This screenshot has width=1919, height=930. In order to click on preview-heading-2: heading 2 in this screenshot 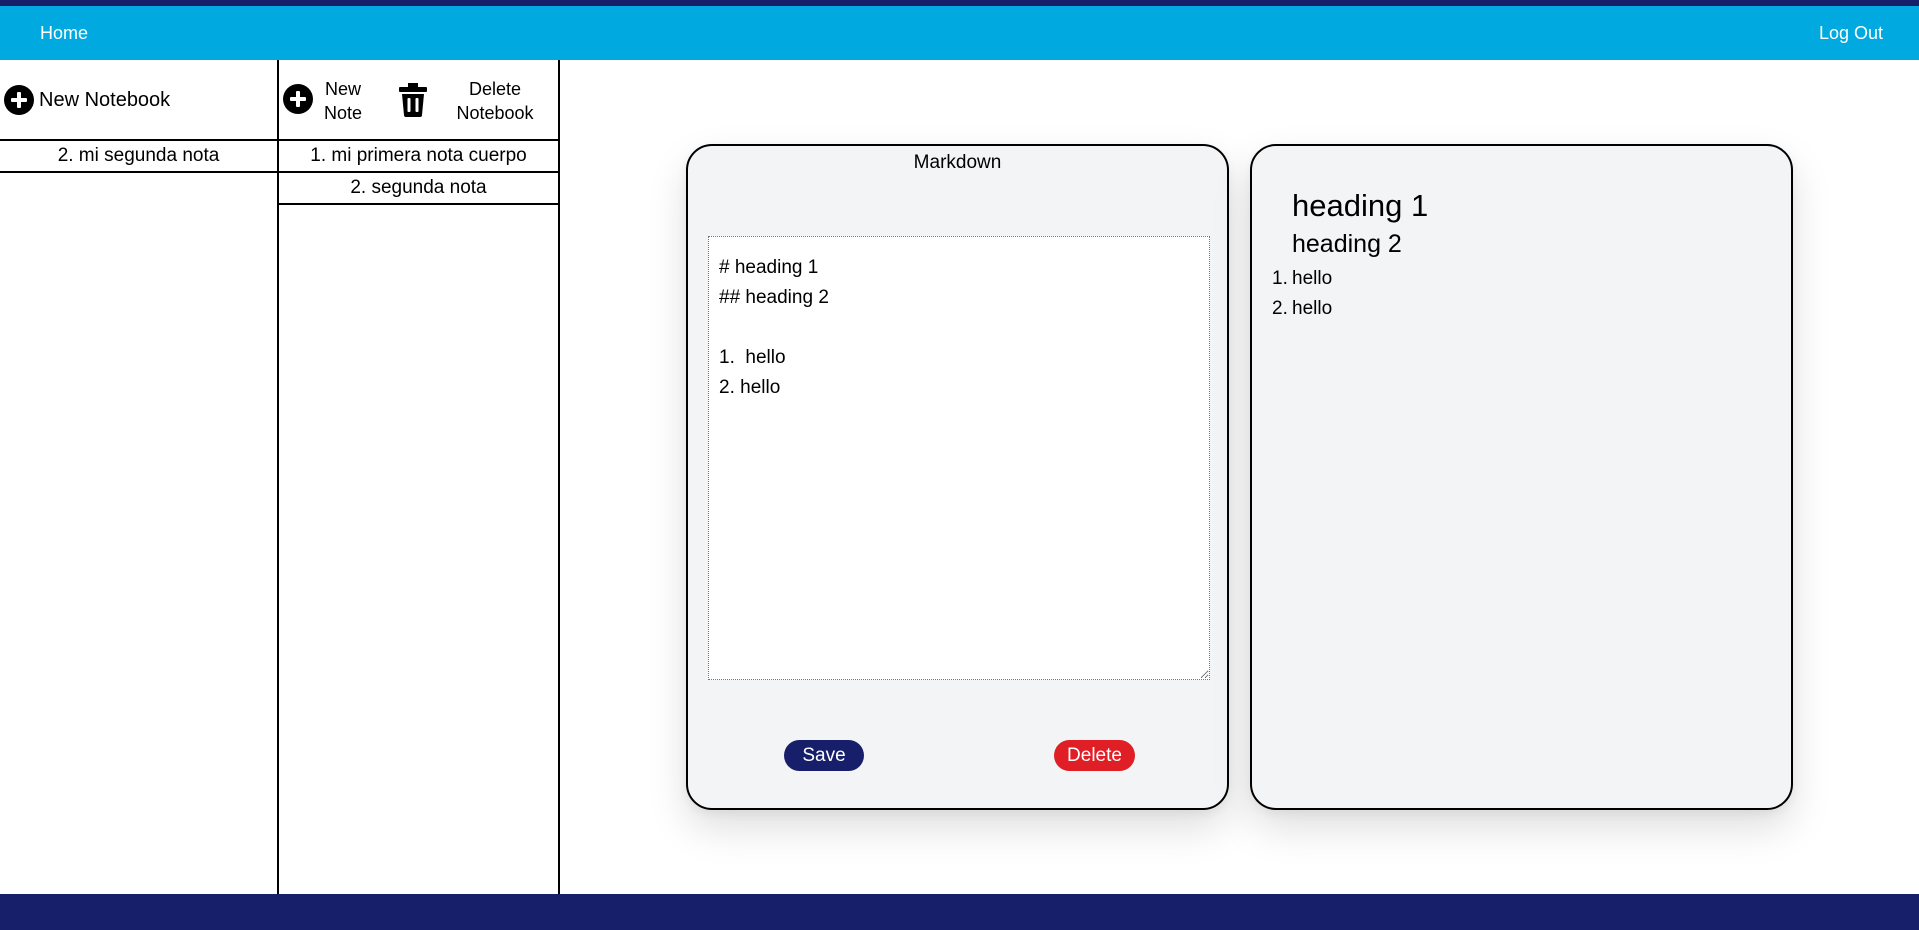, I will do `click(1347, 244)`.